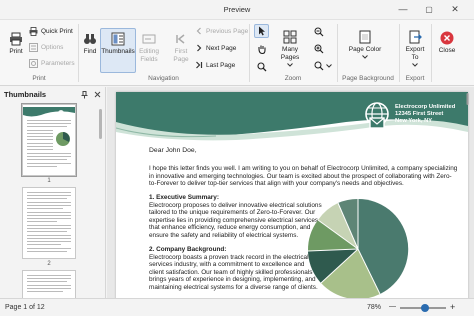 This screenshot has height=316, width=474. I want to click on thumbnails-button: Thumbnails, so click(118, 50).